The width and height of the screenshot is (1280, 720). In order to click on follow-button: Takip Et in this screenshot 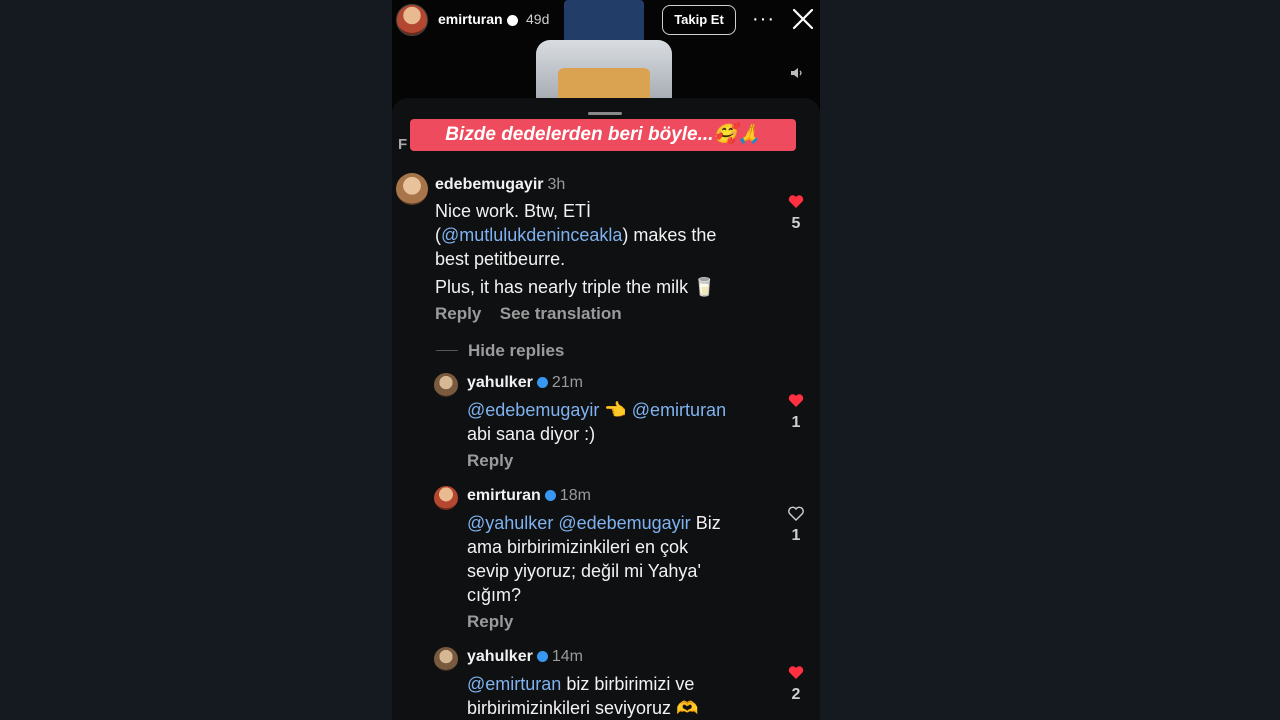, I will do `click(699, 20)`.